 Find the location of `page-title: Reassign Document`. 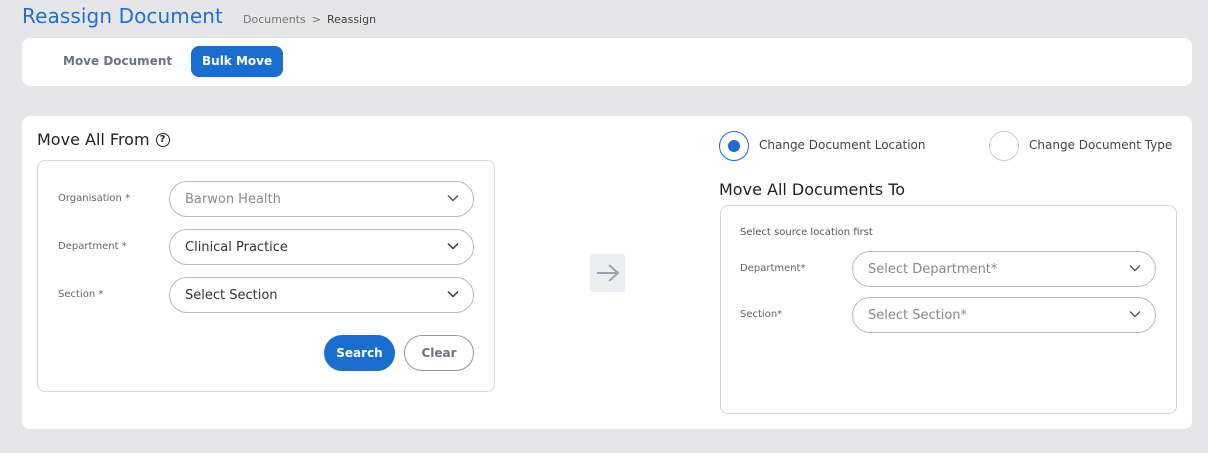

page-title: Reassign Document is located at coordinates (122, 16).